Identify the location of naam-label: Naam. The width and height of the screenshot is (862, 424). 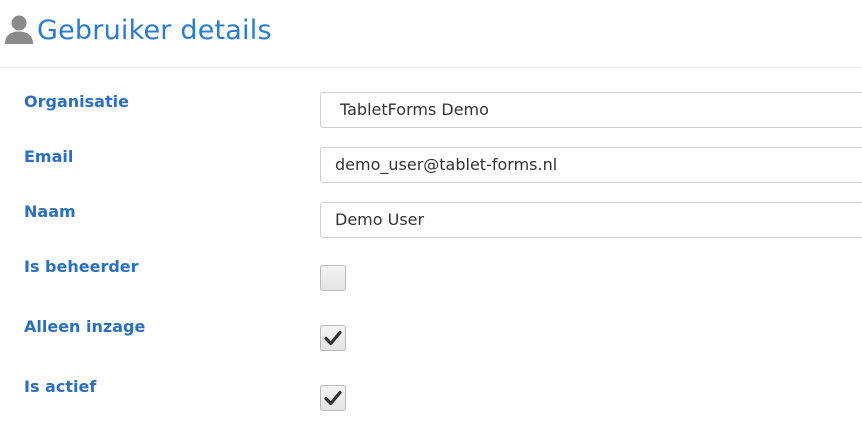
(50, 211).